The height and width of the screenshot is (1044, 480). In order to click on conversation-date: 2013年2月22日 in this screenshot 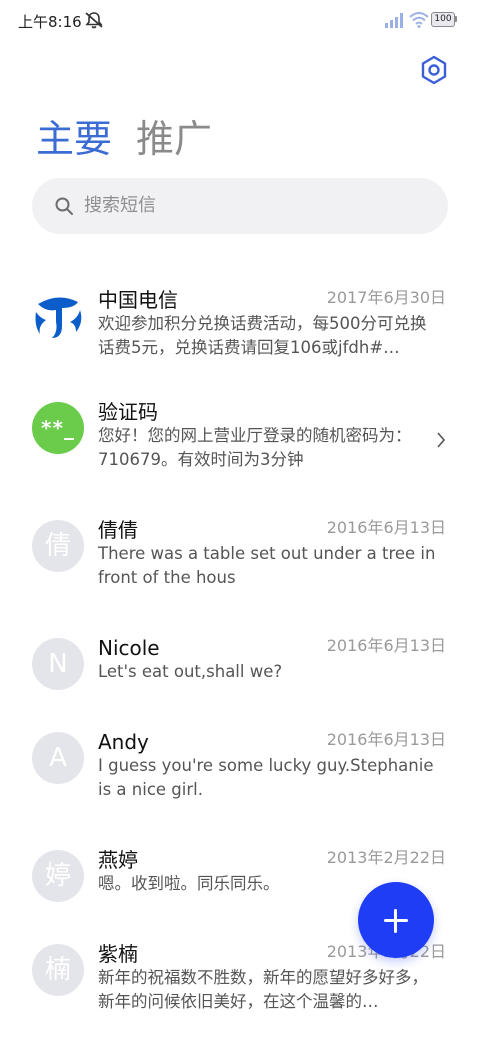, I will do `click(386, 857)`.